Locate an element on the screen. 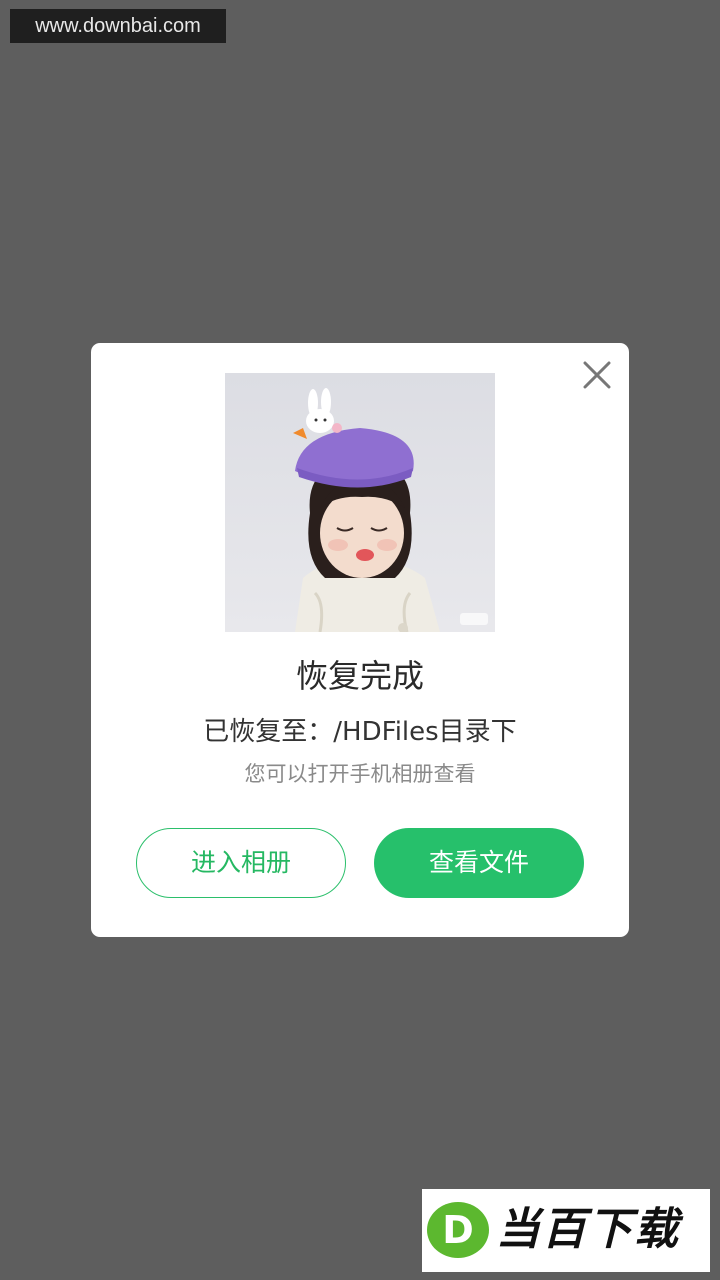  close-button is located at coordinates (597, 375).